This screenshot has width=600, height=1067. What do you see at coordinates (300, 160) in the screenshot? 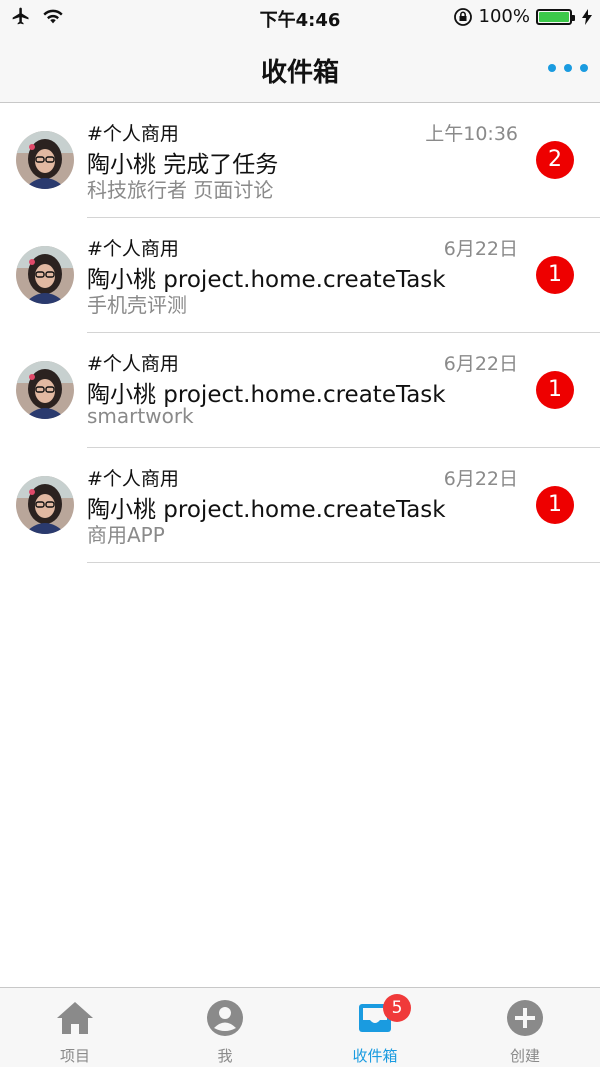
I see `inbox-item: #个人商用 上午10:36 陶小桃 完成了任务 科技旅行者 页面讨论 2` at bounding box center [300, 160].